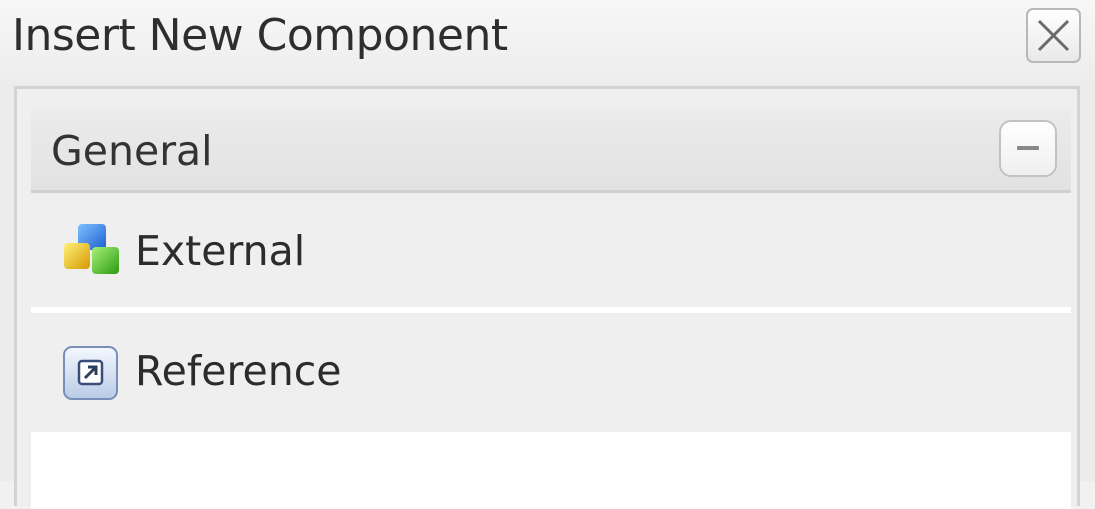 The width and height of the screenshot is (1095, 509). What do you see at coordinates (260, 35) in the screenshot?
I see `dialog-title: Insert New Component` at bounding box center [260, 35].